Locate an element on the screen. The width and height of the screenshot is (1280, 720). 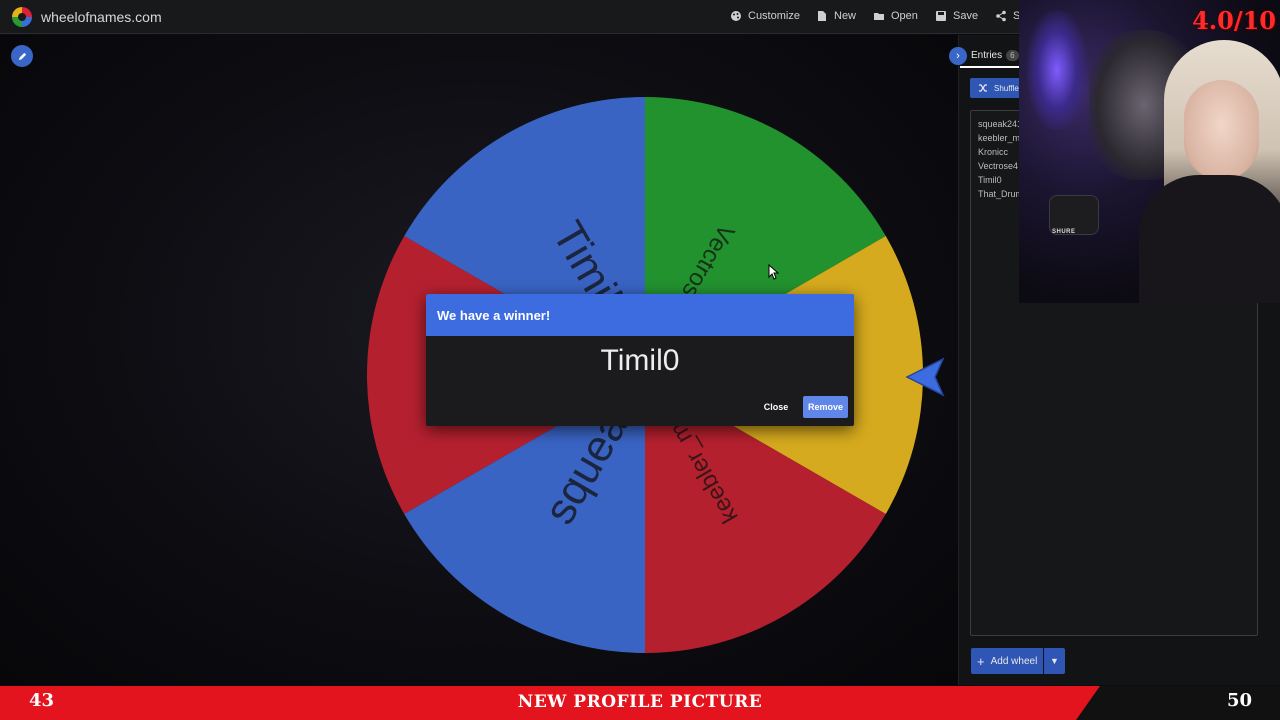
mouse-cursor-icon is located at coordinates (774, 272).